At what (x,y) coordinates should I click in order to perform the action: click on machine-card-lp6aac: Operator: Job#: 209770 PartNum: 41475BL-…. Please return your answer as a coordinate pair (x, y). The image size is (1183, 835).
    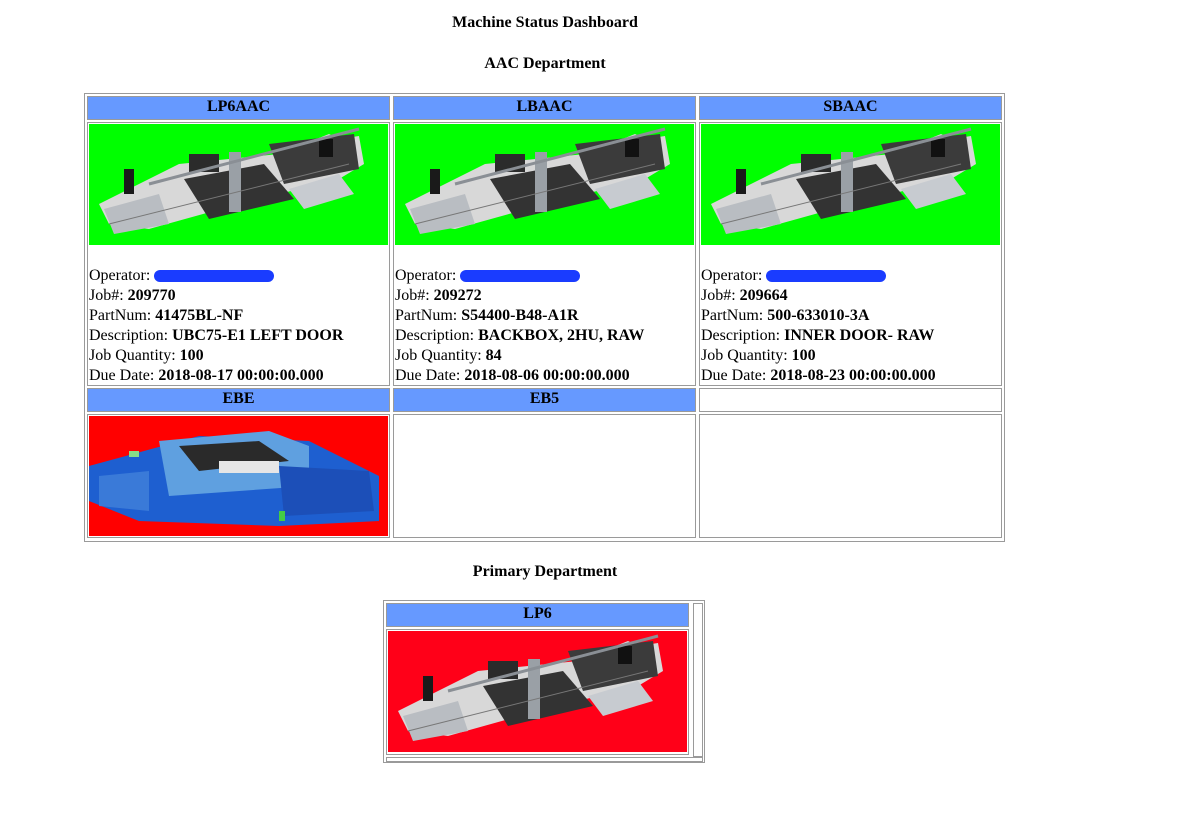
    Looking at the image, I should click on (238, 254).